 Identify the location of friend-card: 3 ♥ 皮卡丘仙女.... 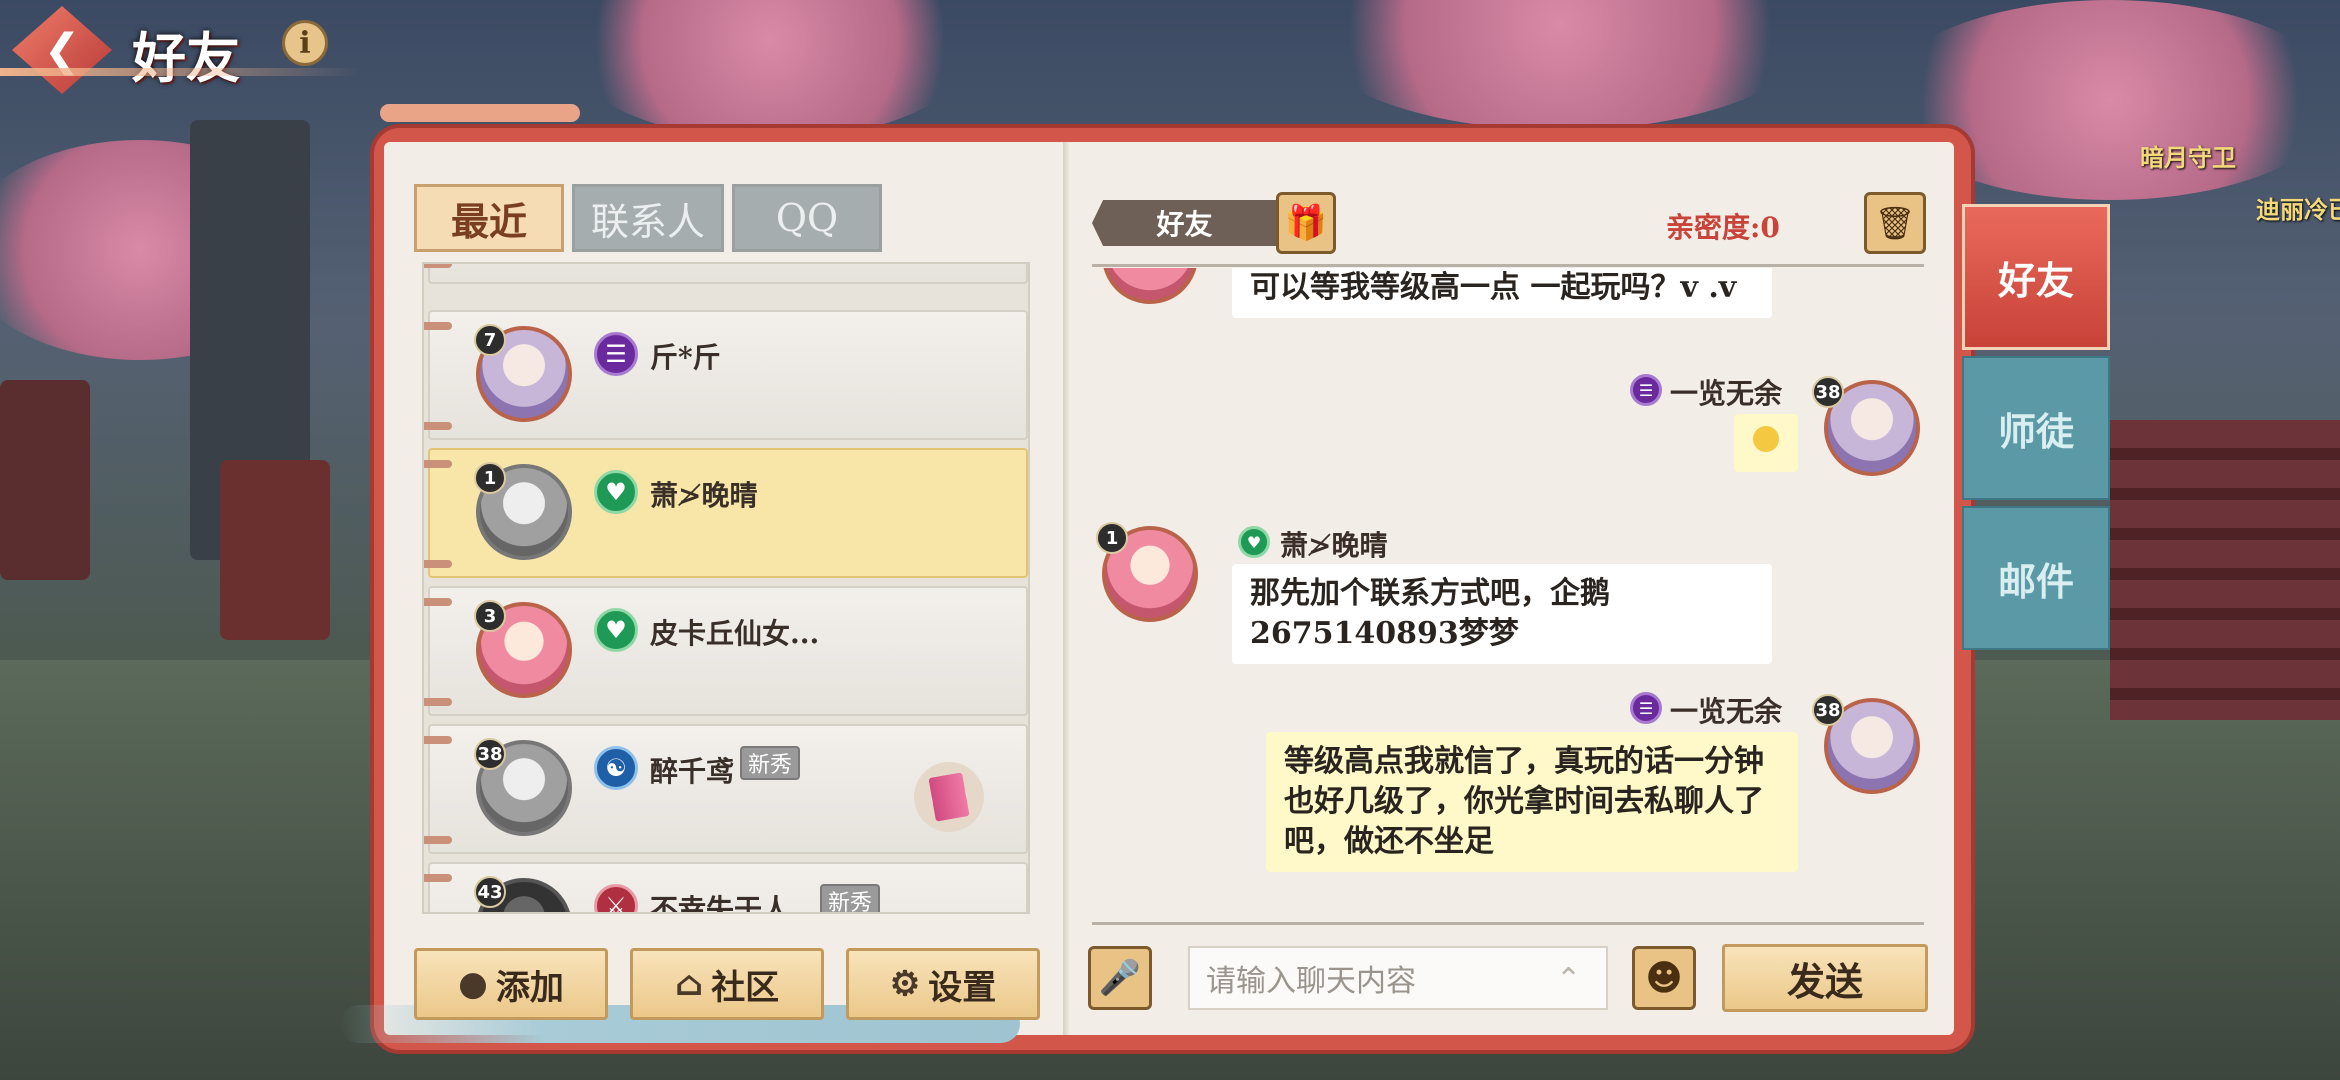
(726, 651).